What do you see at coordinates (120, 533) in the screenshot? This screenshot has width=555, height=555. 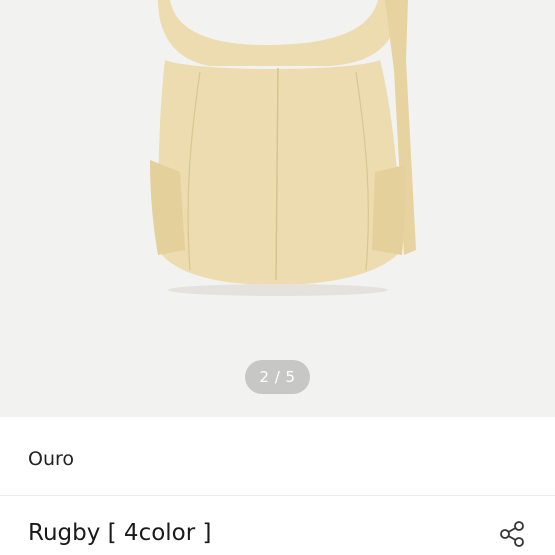 I see `product-title: Rugby [ 4color ]` at bounding box center [120, 533].